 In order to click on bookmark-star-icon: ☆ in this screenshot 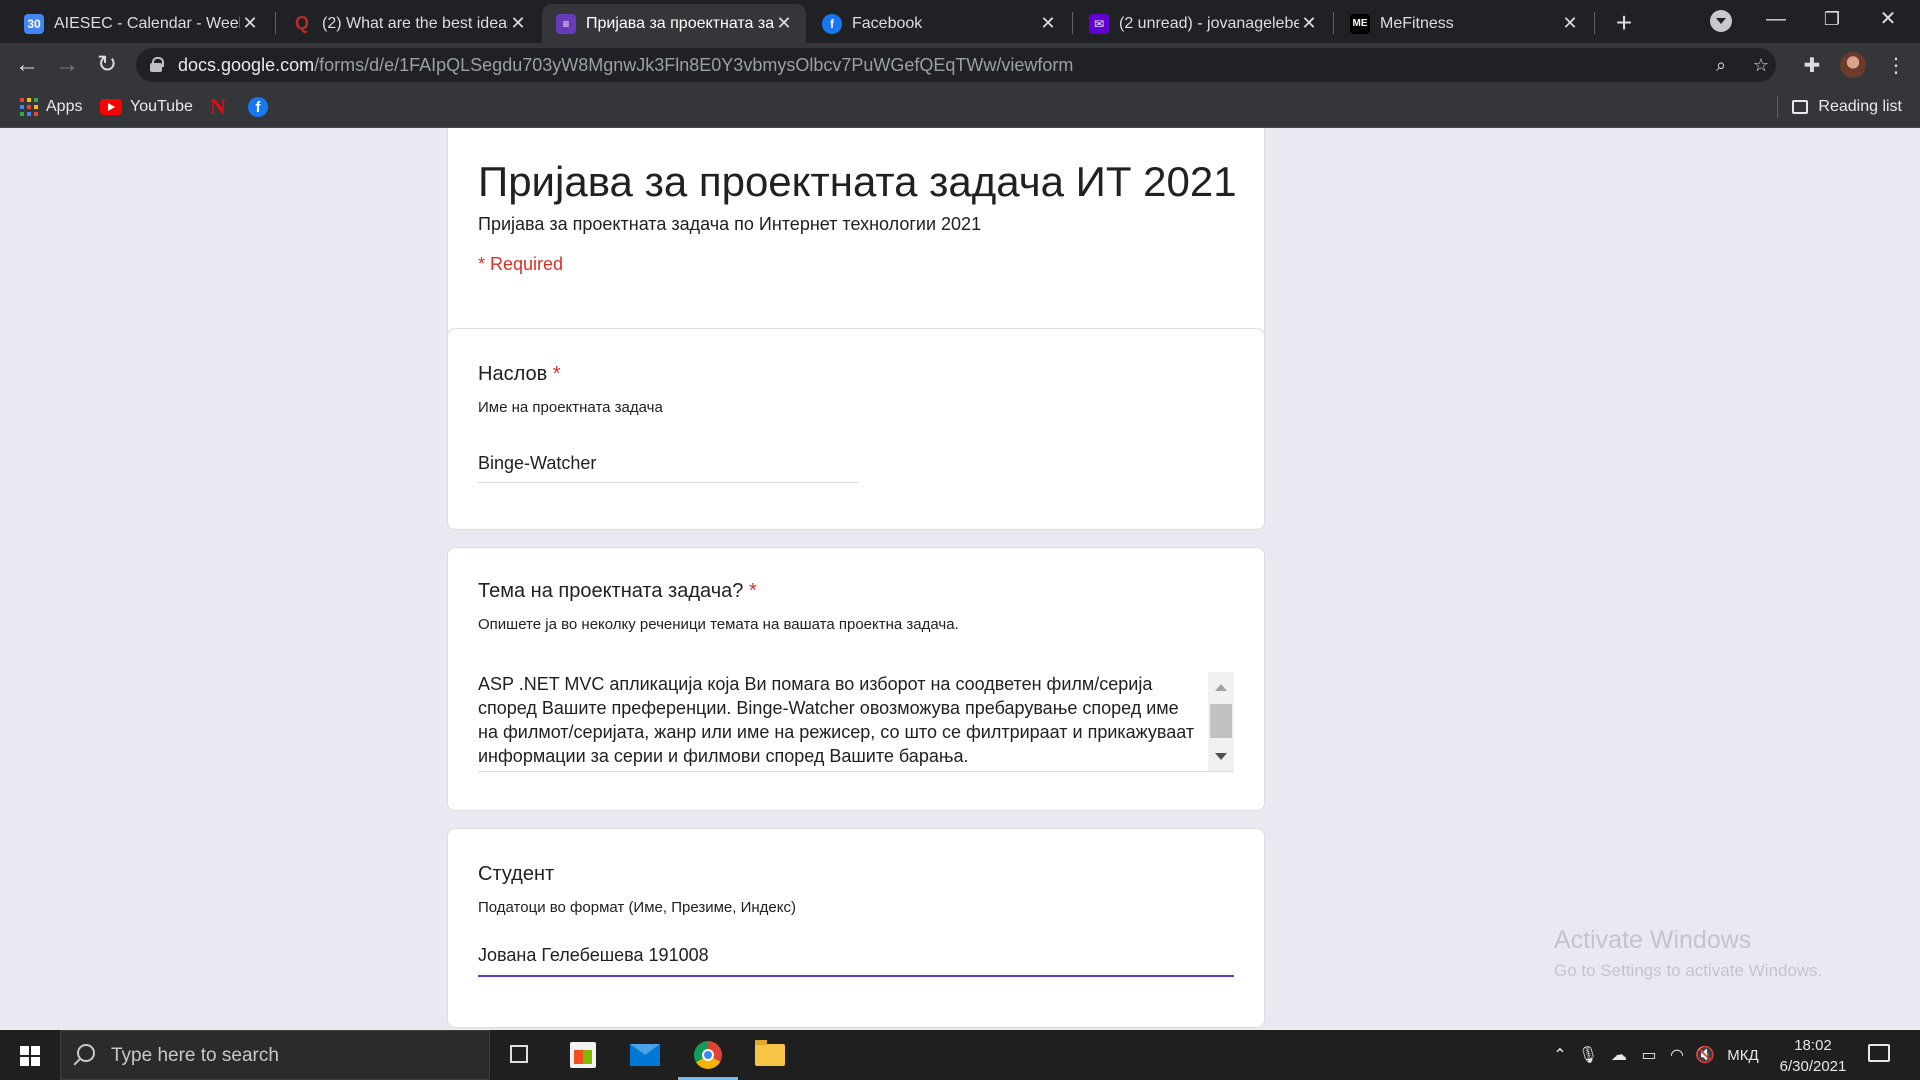, I will do `click(1761, 65)`.